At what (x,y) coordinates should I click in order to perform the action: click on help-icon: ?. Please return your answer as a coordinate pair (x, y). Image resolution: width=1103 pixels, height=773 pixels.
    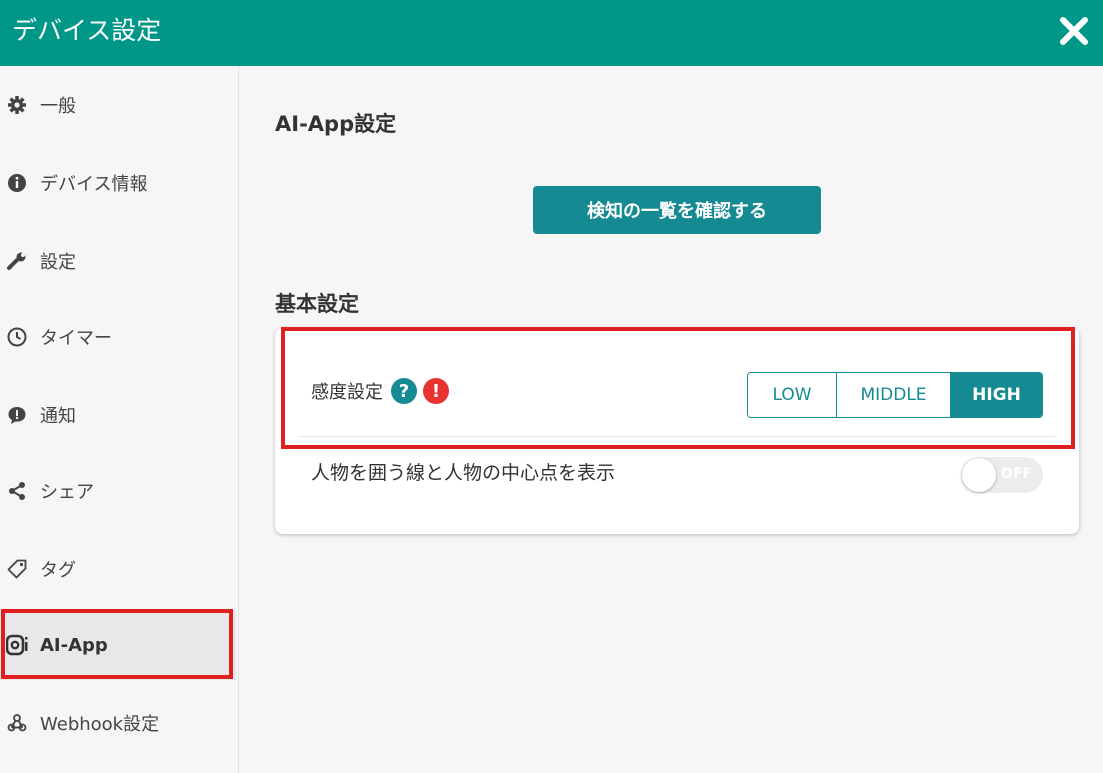
    Looking at the image, I should click on (404, 391).